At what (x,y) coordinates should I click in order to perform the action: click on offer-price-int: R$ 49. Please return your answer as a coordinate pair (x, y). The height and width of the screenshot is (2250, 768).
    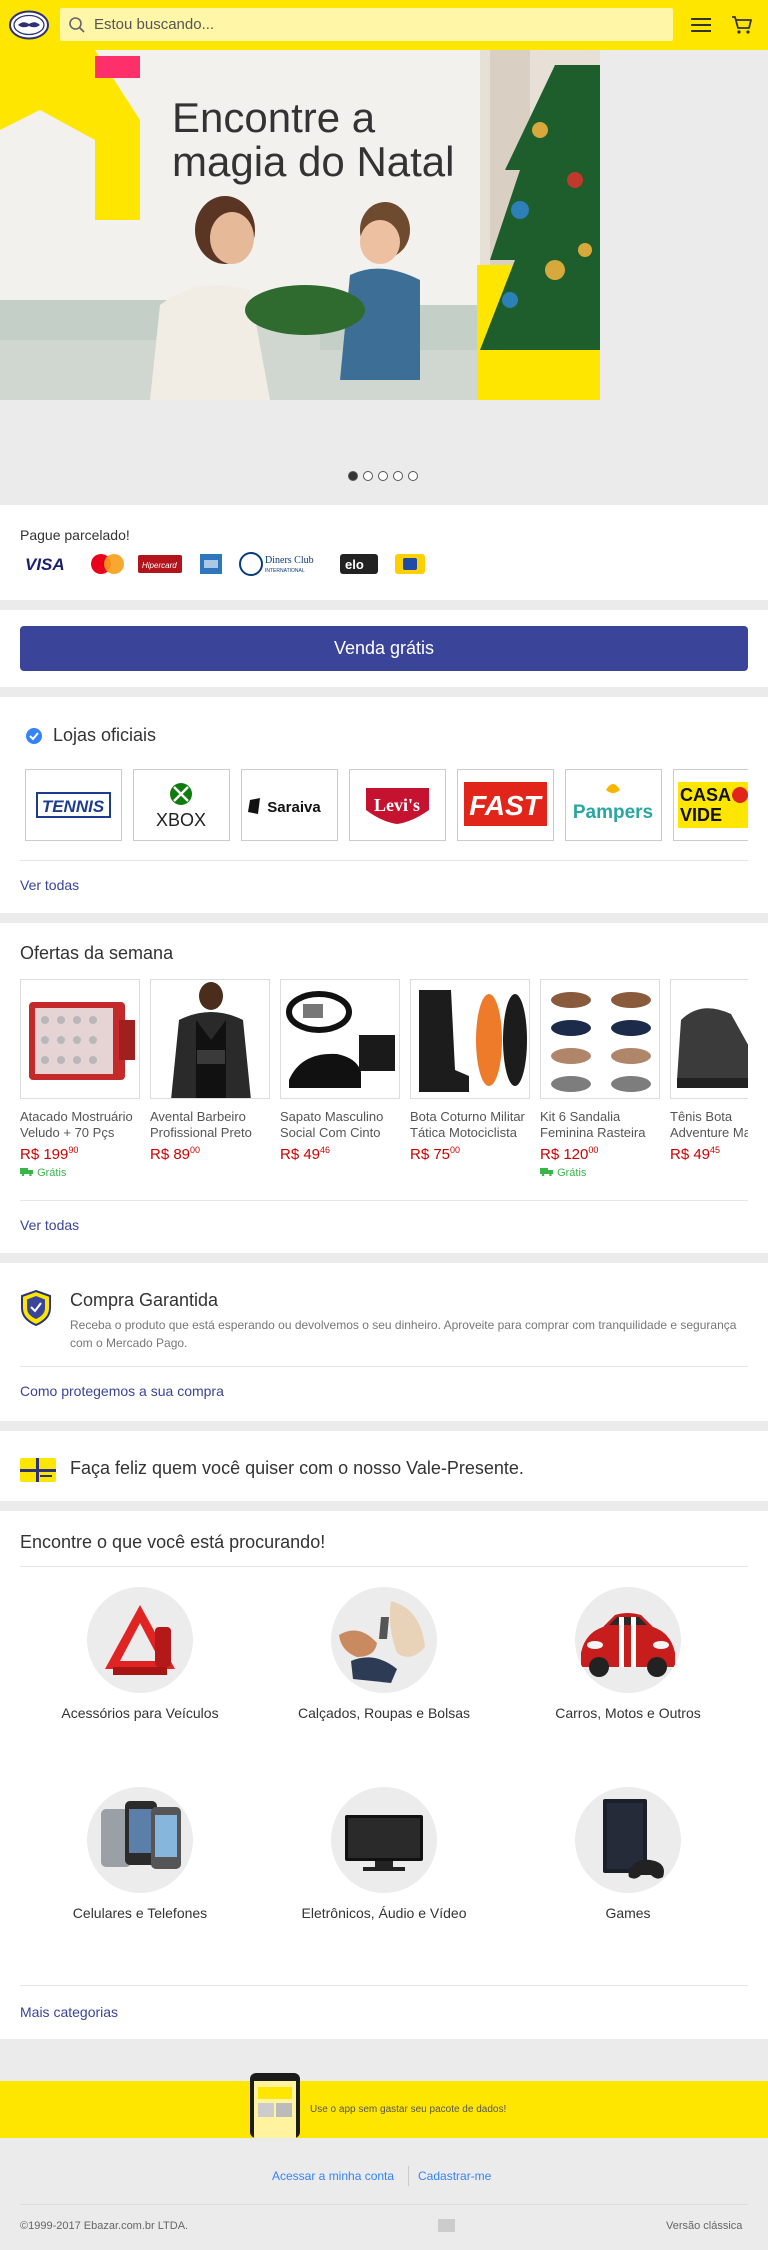
    Looking at the image, I should click on (690, 1154).